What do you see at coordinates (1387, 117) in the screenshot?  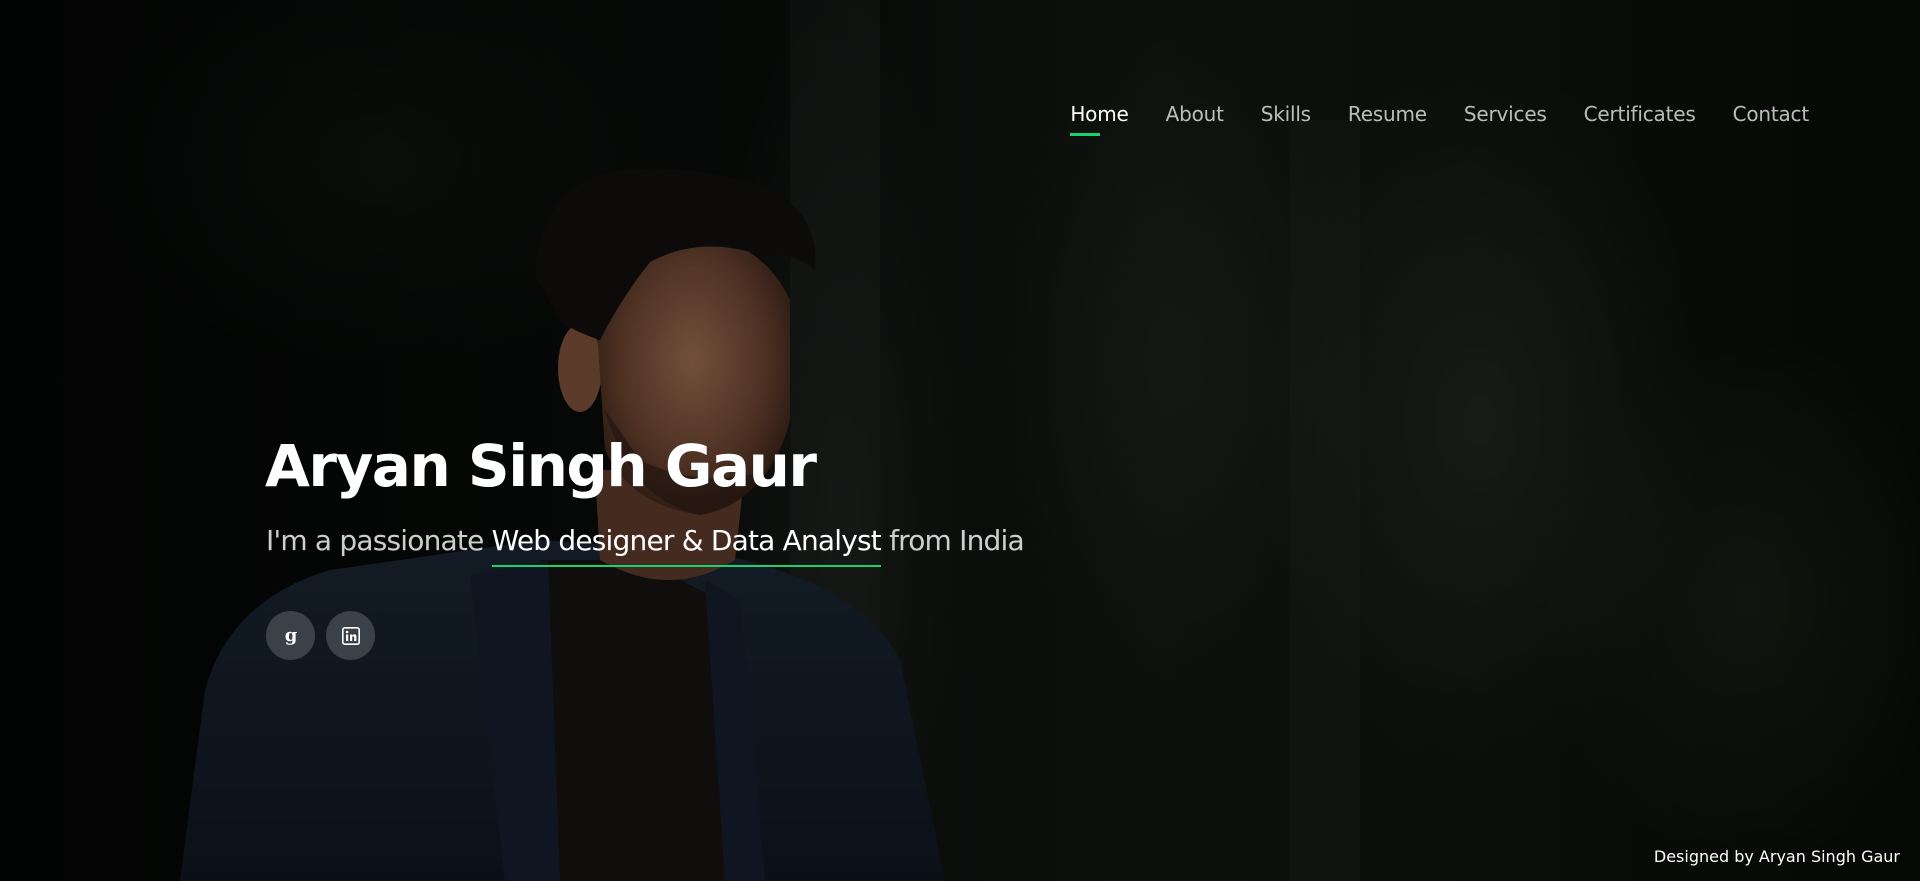 I see `nav-item-resume: Resume` at bounding box center [1387, 117].